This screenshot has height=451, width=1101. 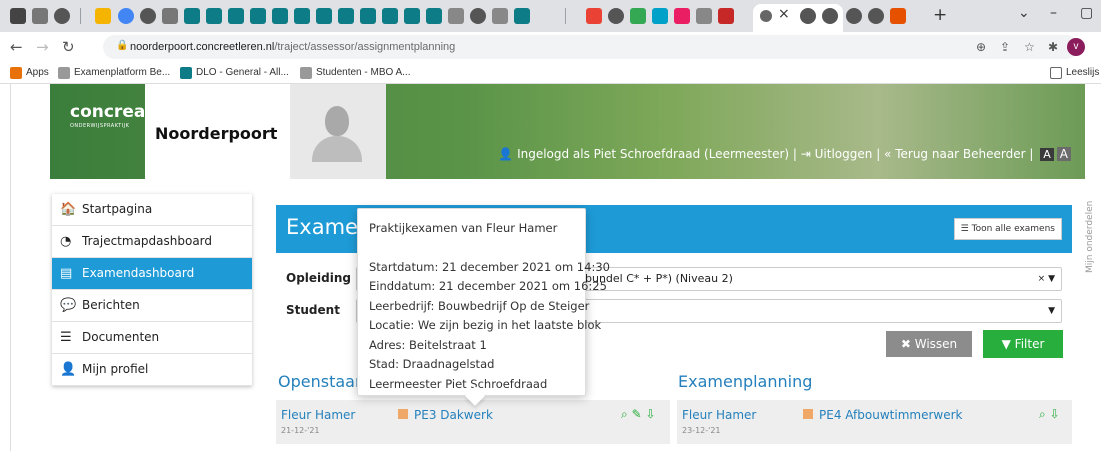 I want to click on document-icon: ▤, so click(x=66, y=273).